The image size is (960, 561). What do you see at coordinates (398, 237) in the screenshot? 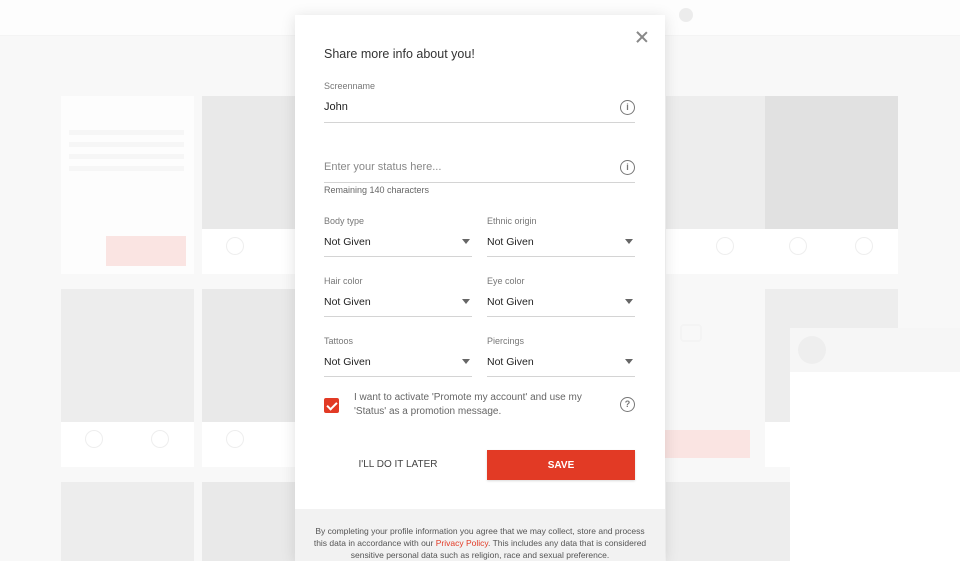
I see `body-type-select: Body type Not Given` at bounding box center [398, 237].